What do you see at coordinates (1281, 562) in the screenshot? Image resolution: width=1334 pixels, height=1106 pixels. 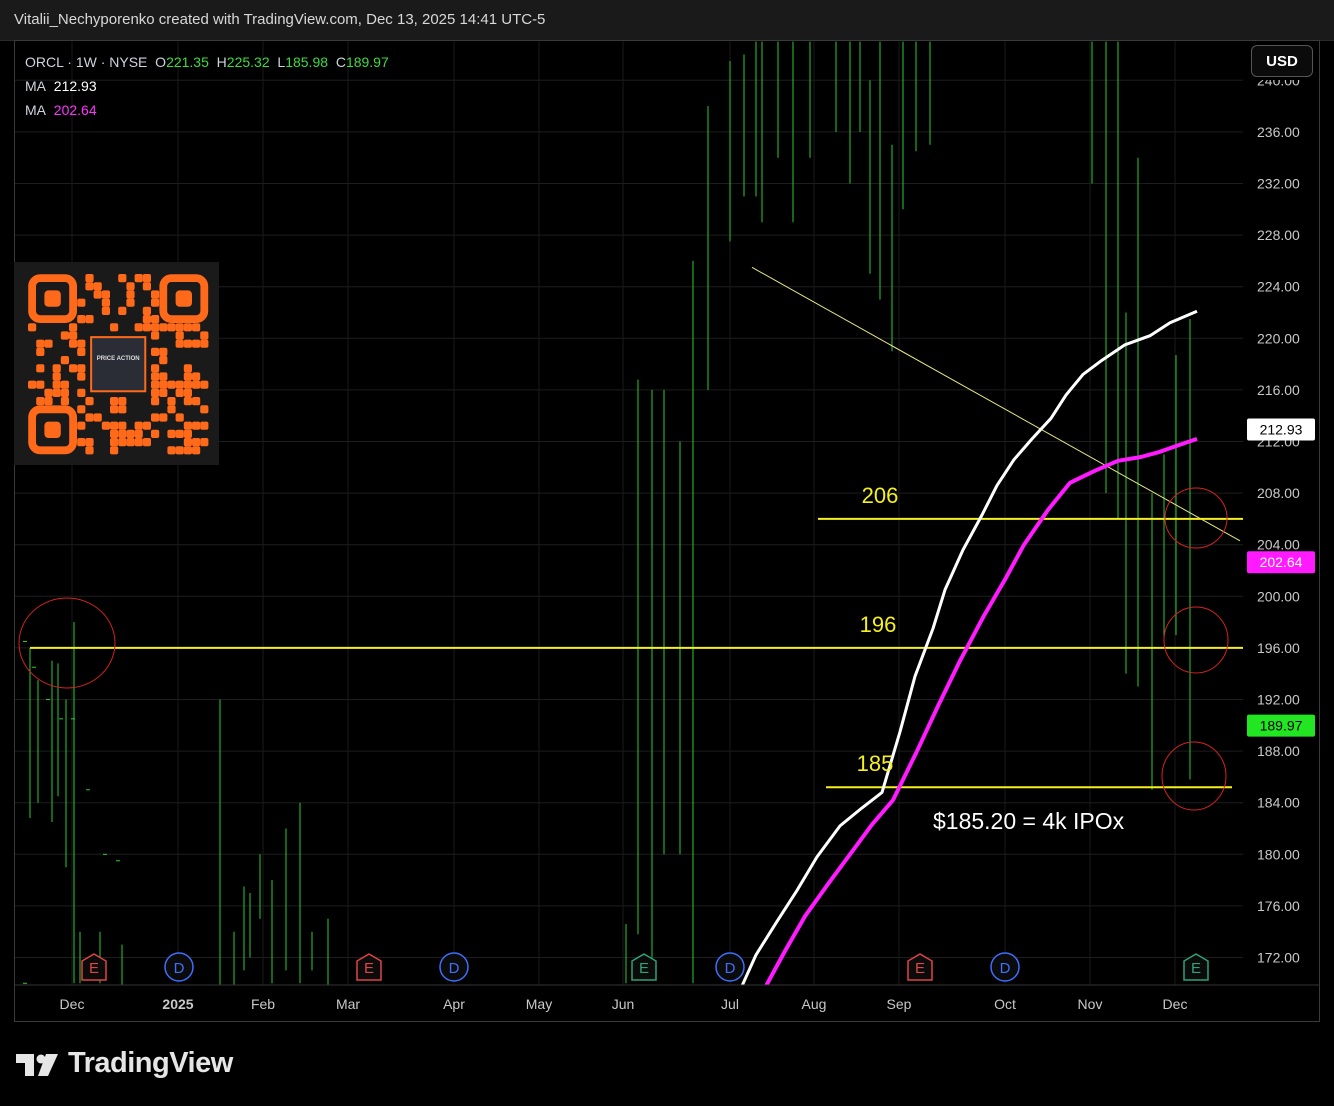 I see `price-label-text: 202.64` at bounding box center [1281, 562].